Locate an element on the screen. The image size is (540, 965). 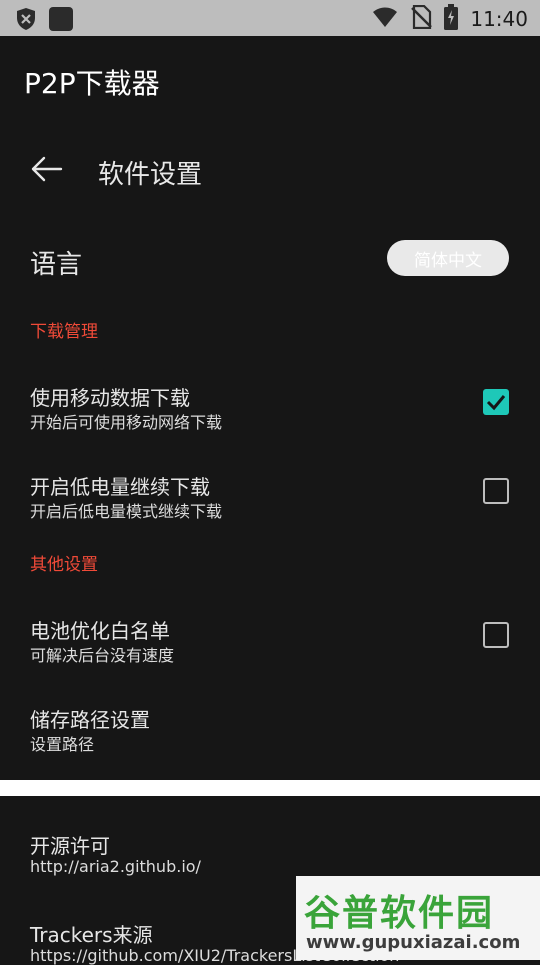
setting-title: 开启低电量继续下载 is located at coordinates (120, 487).